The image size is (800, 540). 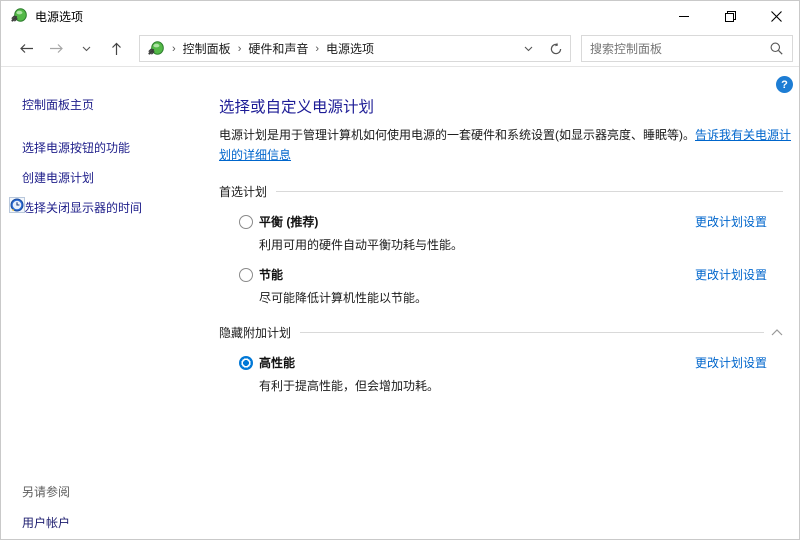 I want to click on window-controls, so click(x=730, y=16).